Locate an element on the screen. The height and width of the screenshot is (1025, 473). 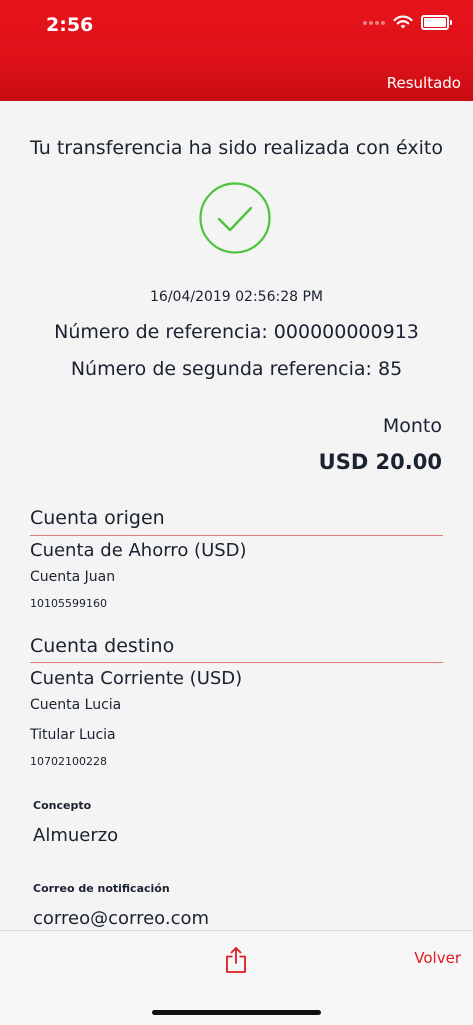
reference-number: Número de referencia: 000000000913 is located at coordinates (236, 332).